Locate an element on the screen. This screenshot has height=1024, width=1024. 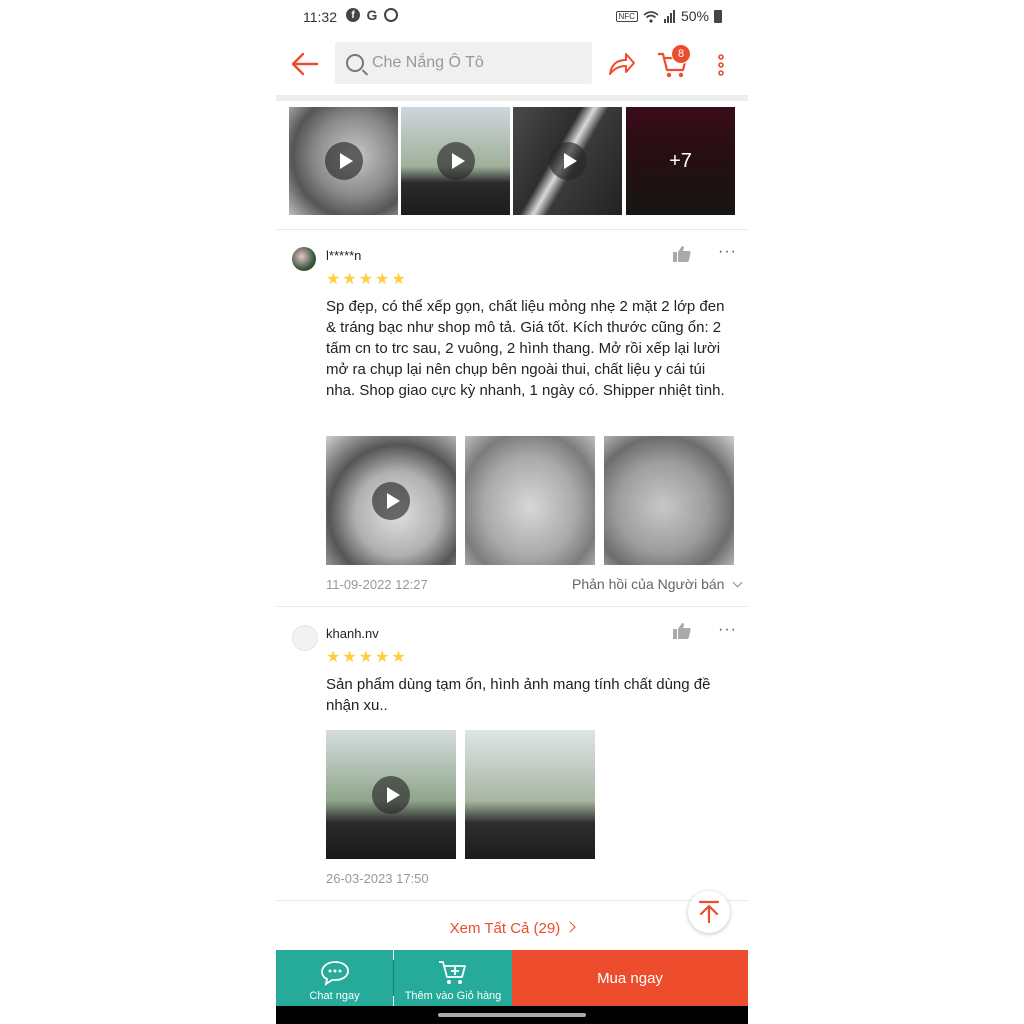
nfc-icon: NFC is located at coordinates (626, 16).